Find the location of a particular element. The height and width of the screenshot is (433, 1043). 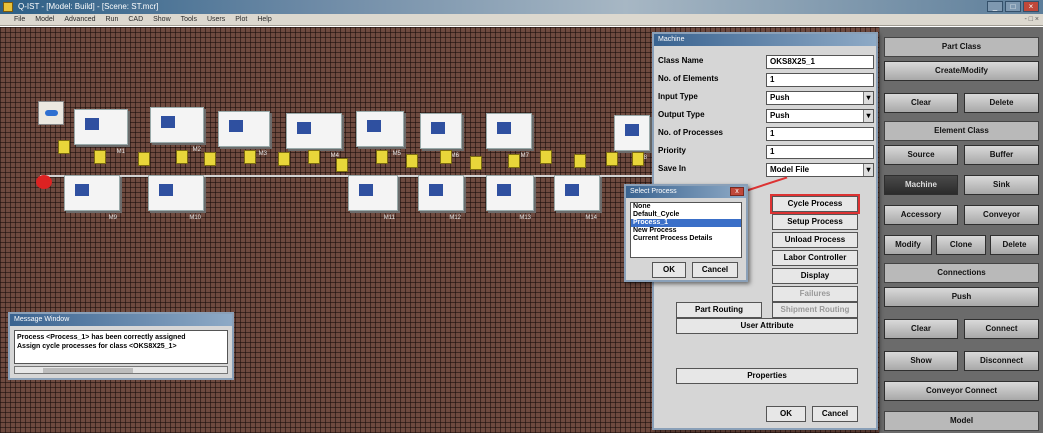

push-button: Push is located at coordinates (961, 297).